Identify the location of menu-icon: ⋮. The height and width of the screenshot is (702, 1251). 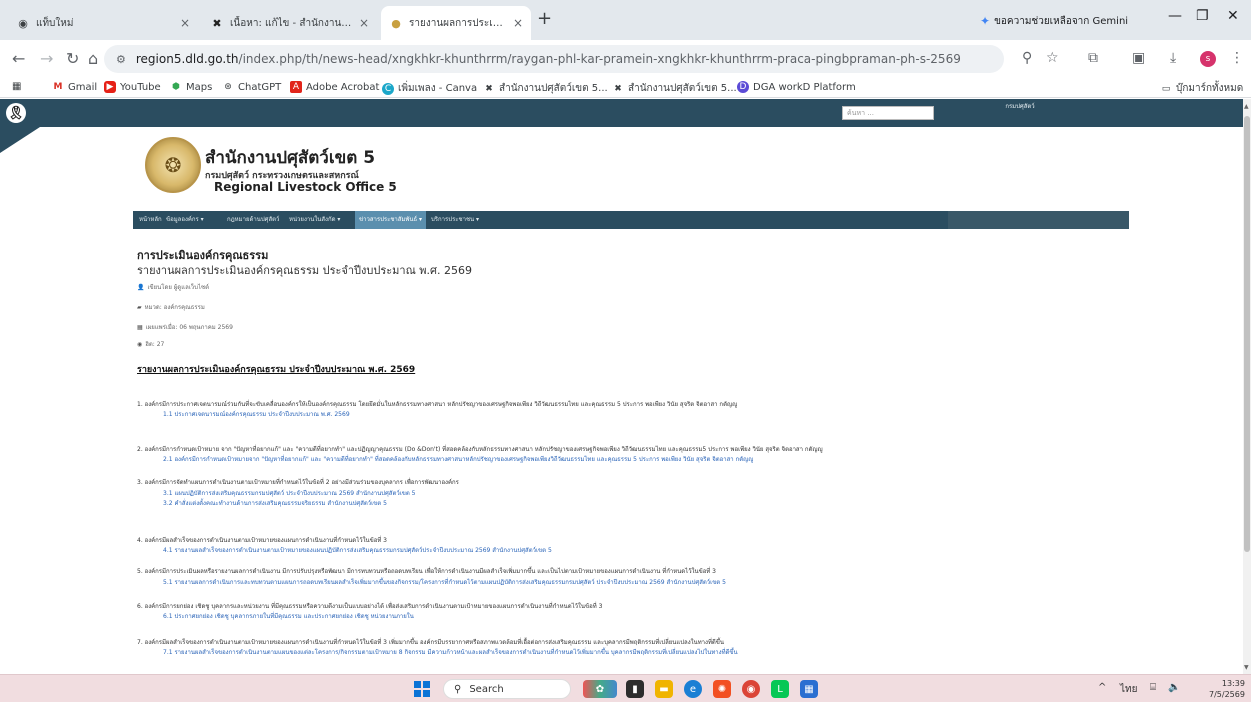
(1237, 58).